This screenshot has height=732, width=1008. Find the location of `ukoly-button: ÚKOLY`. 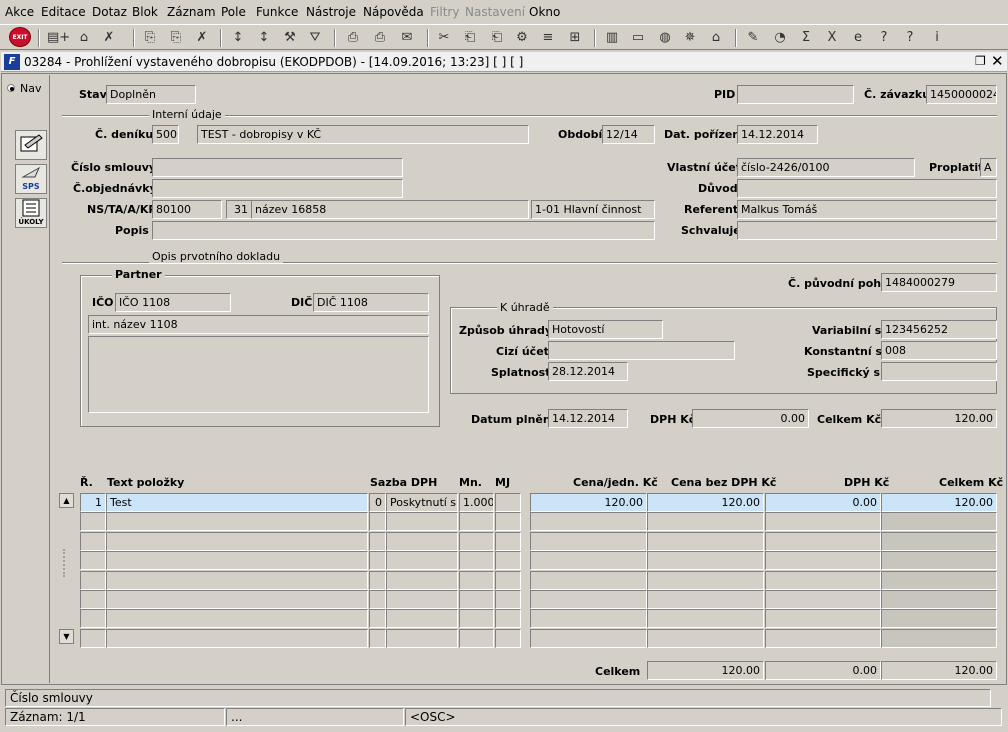

ukoly-button: ÚKOLY is located at coordinates (31, 213).